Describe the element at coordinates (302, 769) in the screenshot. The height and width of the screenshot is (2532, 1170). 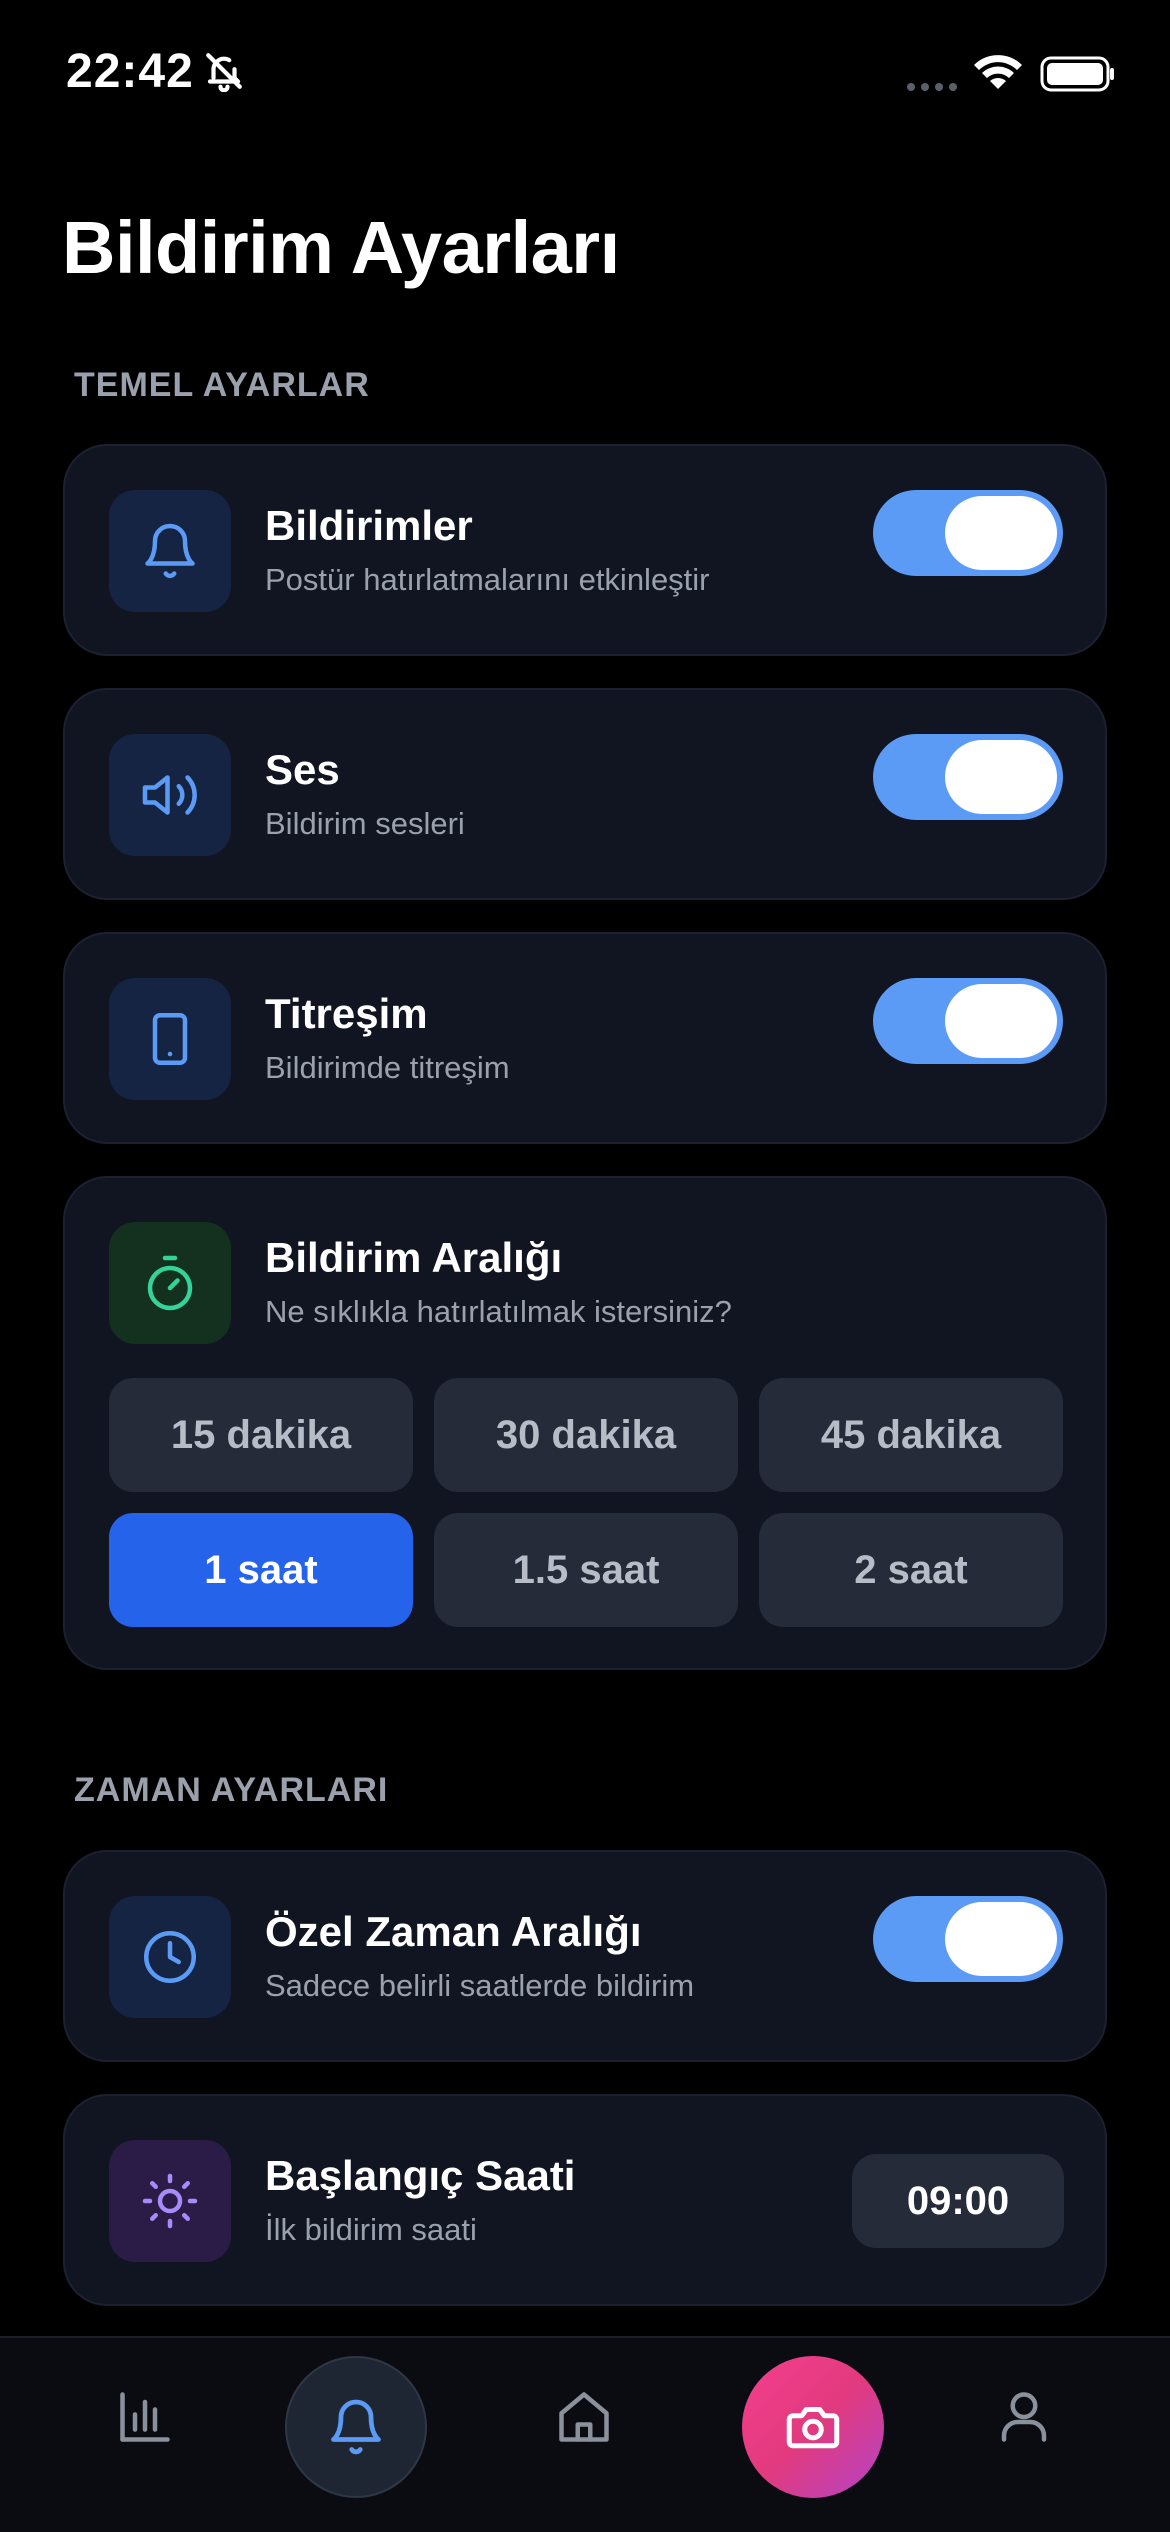
I see `sound-title: Ses` at that location.